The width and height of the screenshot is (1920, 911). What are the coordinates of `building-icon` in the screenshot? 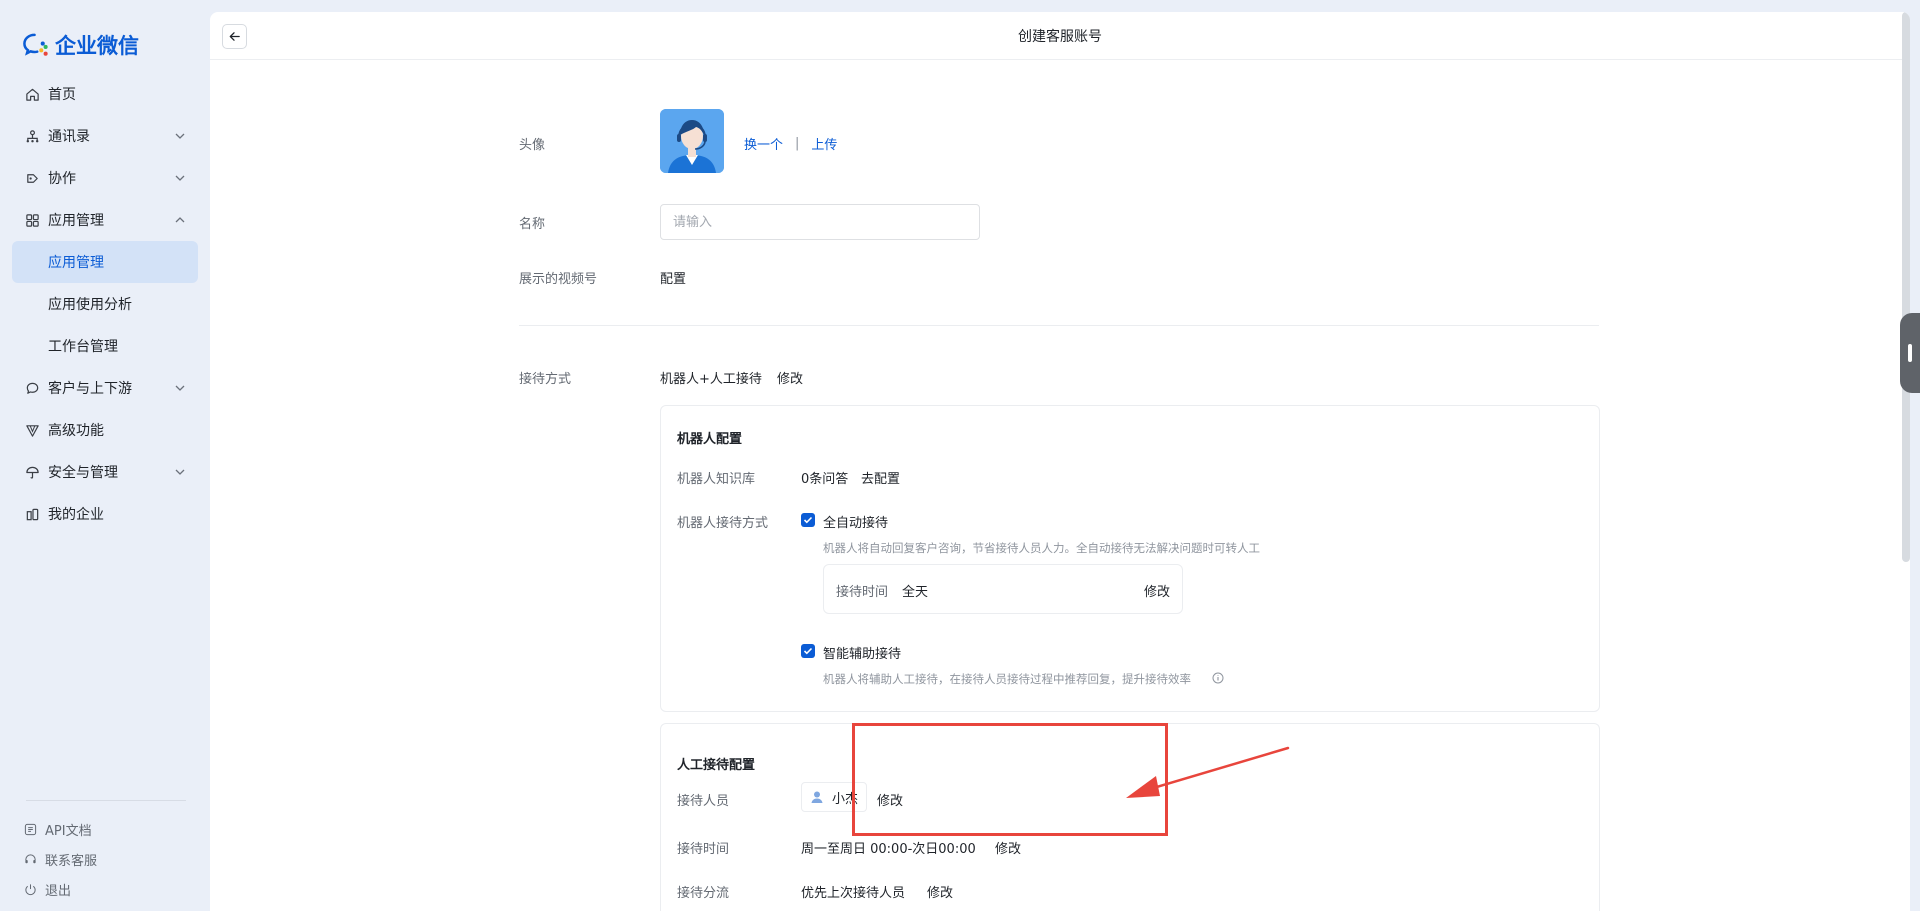 It's located at (32, 514).